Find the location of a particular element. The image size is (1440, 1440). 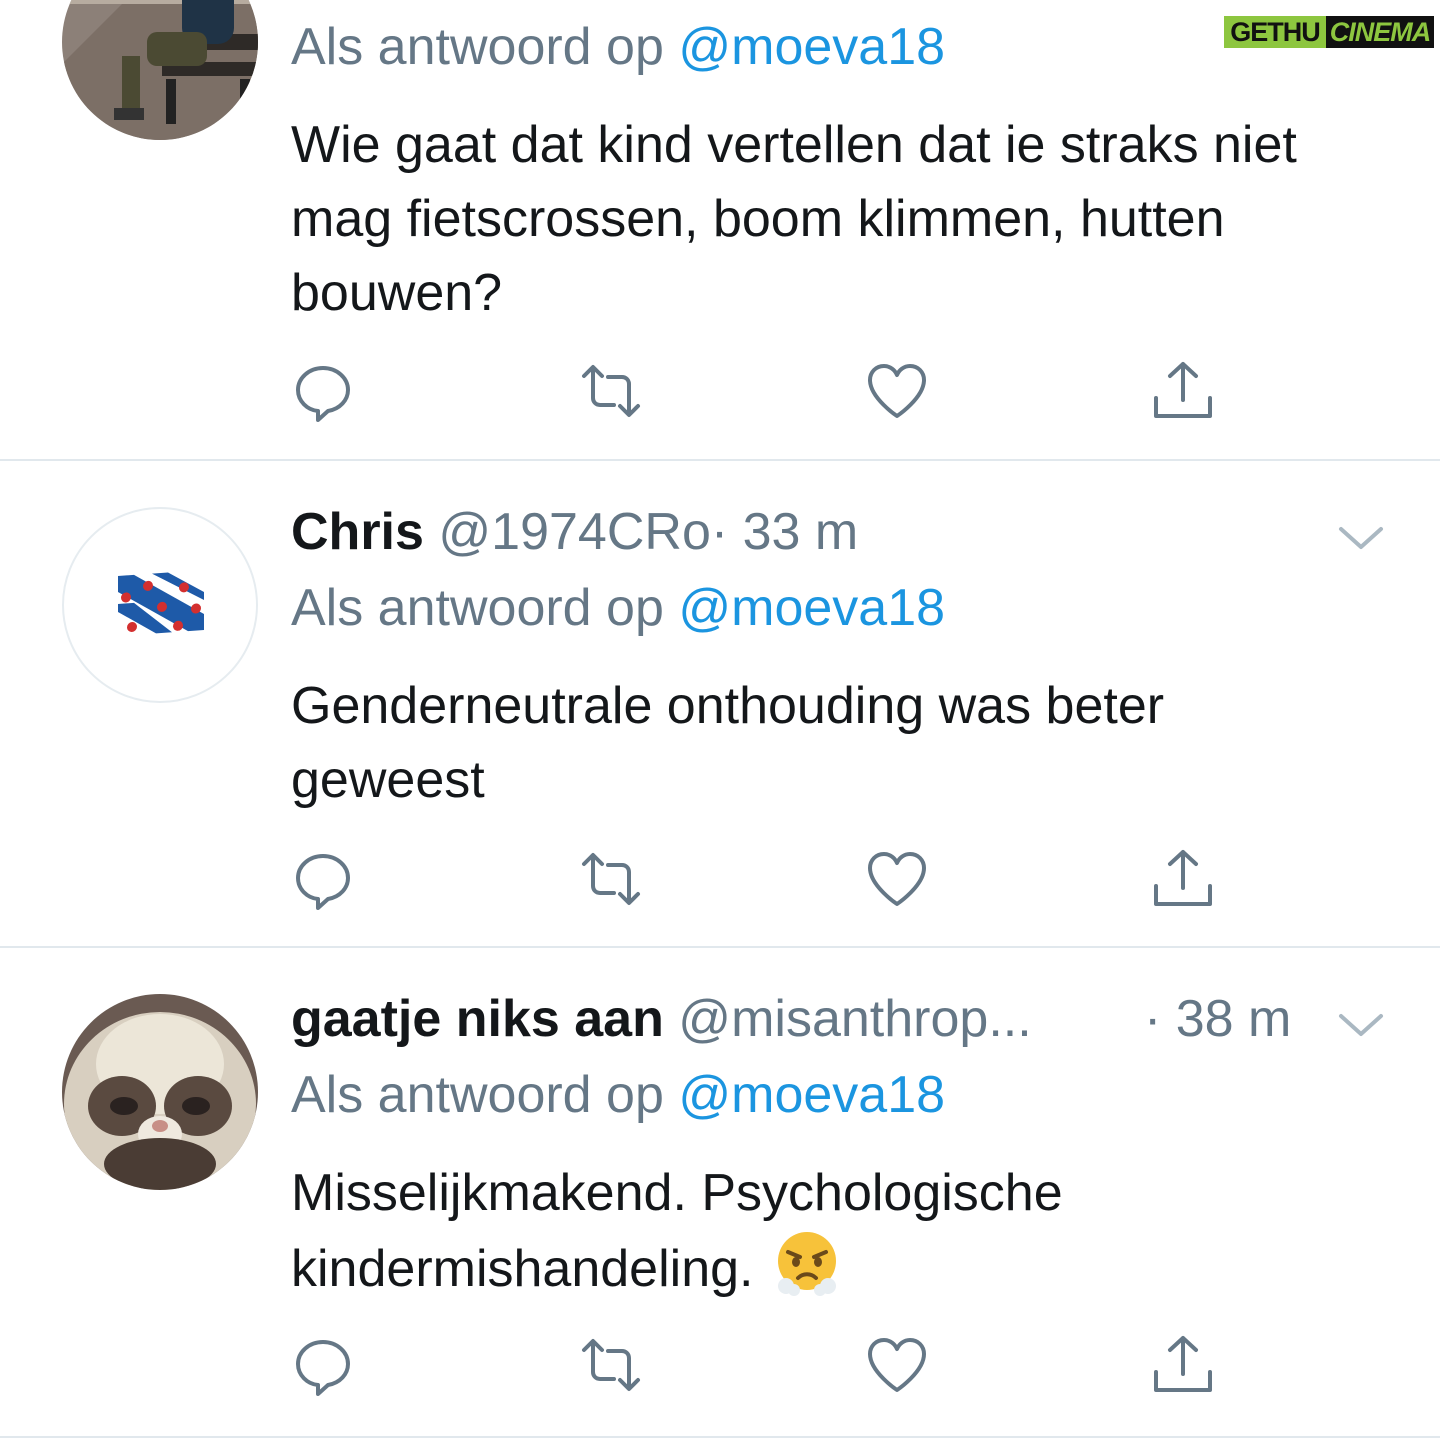

reply-context-2: Als antwoord op @moeva18 is located at coordinates (618, 608).